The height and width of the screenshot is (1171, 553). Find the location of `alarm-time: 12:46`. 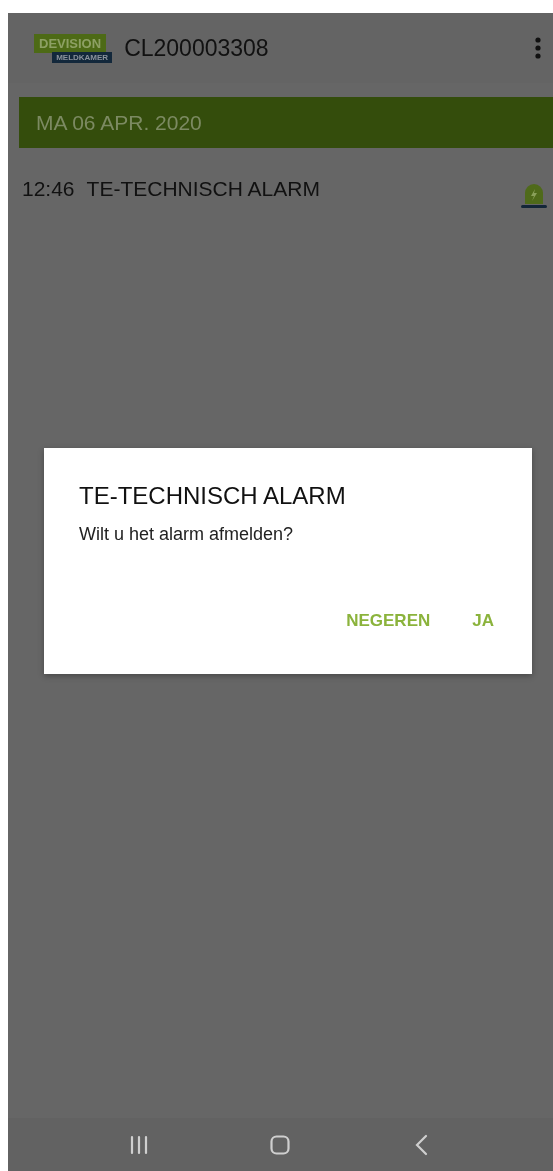

alarm-time: 12:46 is located at coordinates (48, 189).